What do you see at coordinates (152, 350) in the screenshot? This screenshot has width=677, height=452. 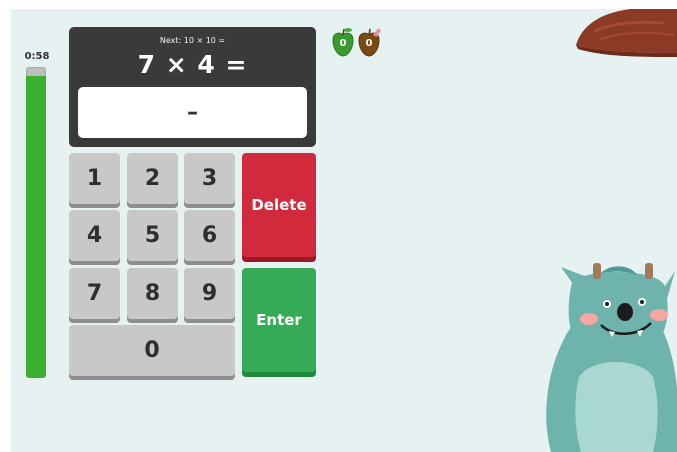 I see `key-0-button: 0` at bounding box center [152, 350].